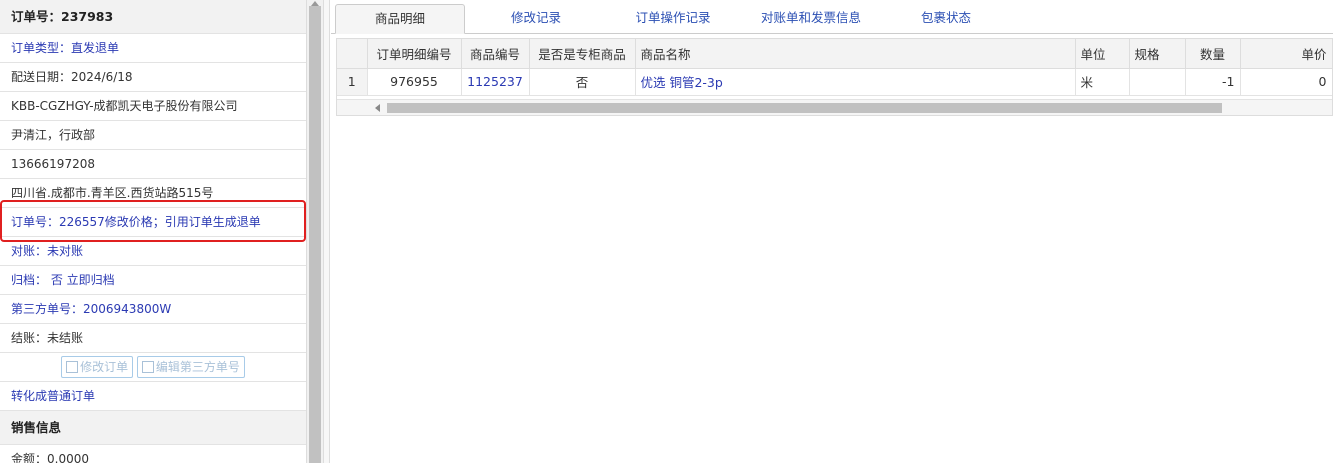  I want to click on row-number-header, so click(352, 54).